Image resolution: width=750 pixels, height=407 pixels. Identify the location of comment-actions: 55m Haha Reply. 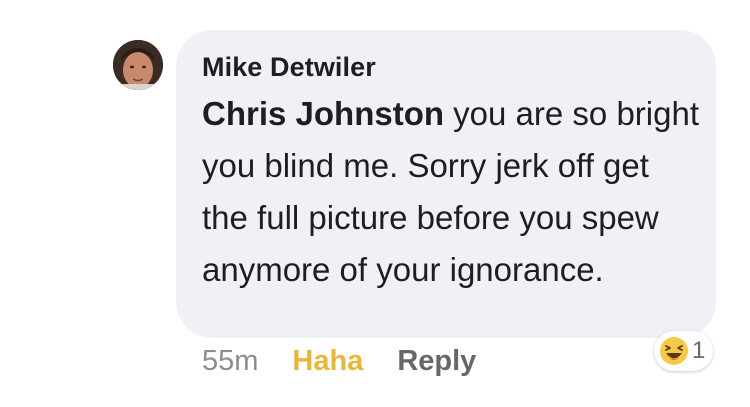
(339, 361).